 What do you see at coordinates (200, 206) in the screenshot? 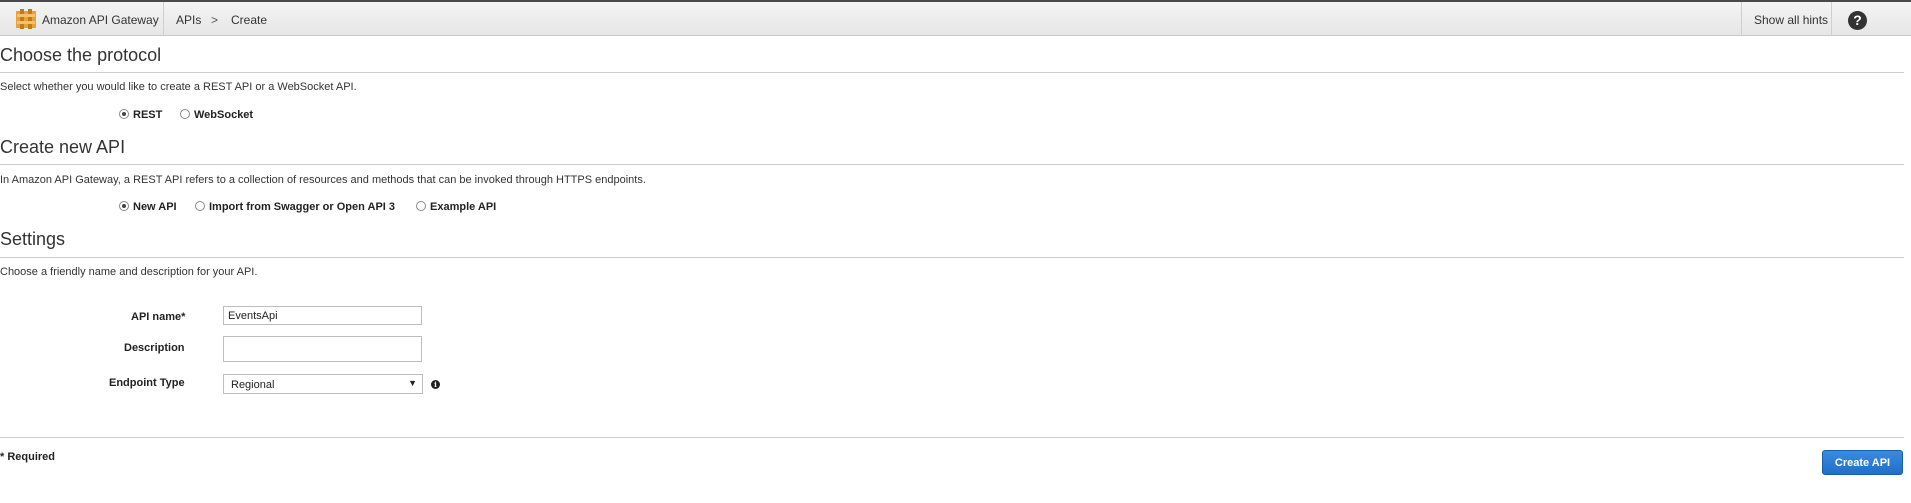
I see `radio-import-swagger` at bounding box center [200, 206].